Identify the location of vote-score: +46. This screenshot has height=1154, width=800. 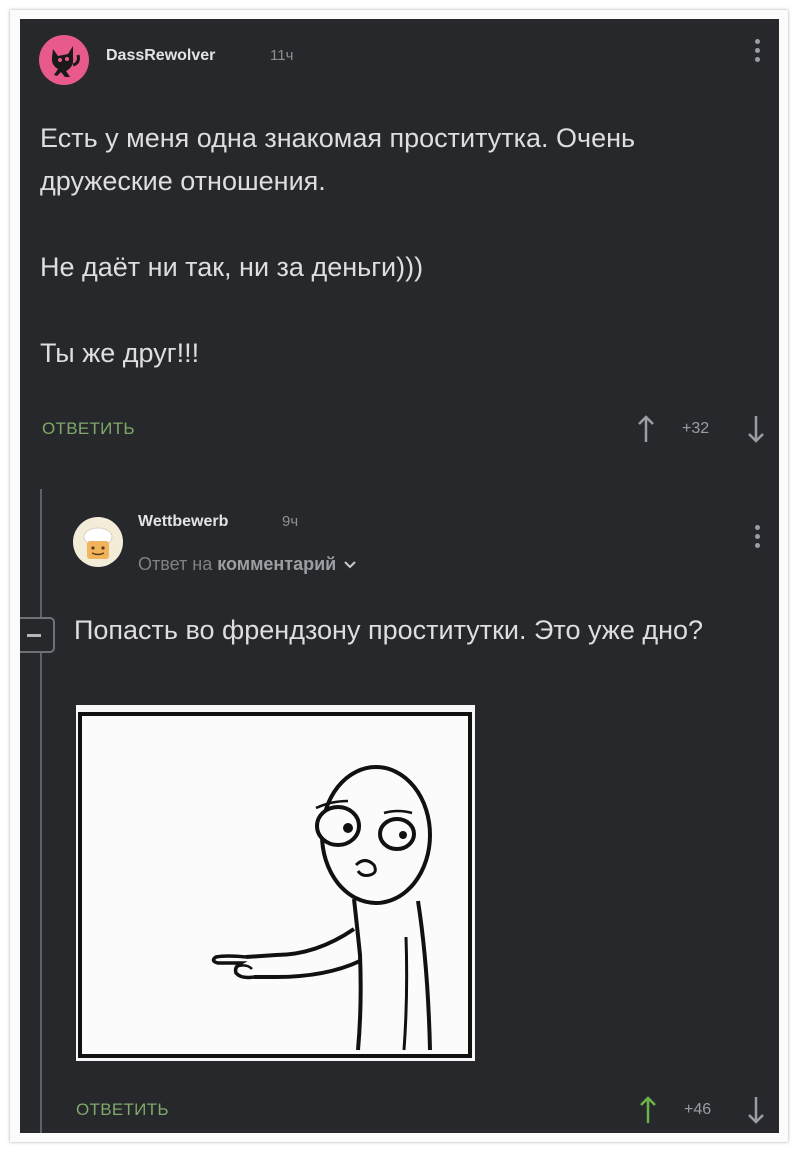
(698, 1109).